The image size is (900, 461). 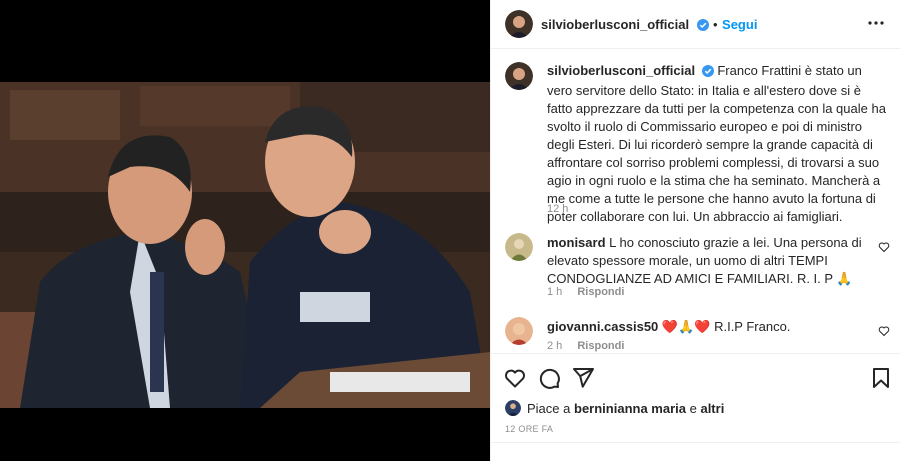 I want to click on author-username: silvioberlusconi_official, so click(x=615, y=24).